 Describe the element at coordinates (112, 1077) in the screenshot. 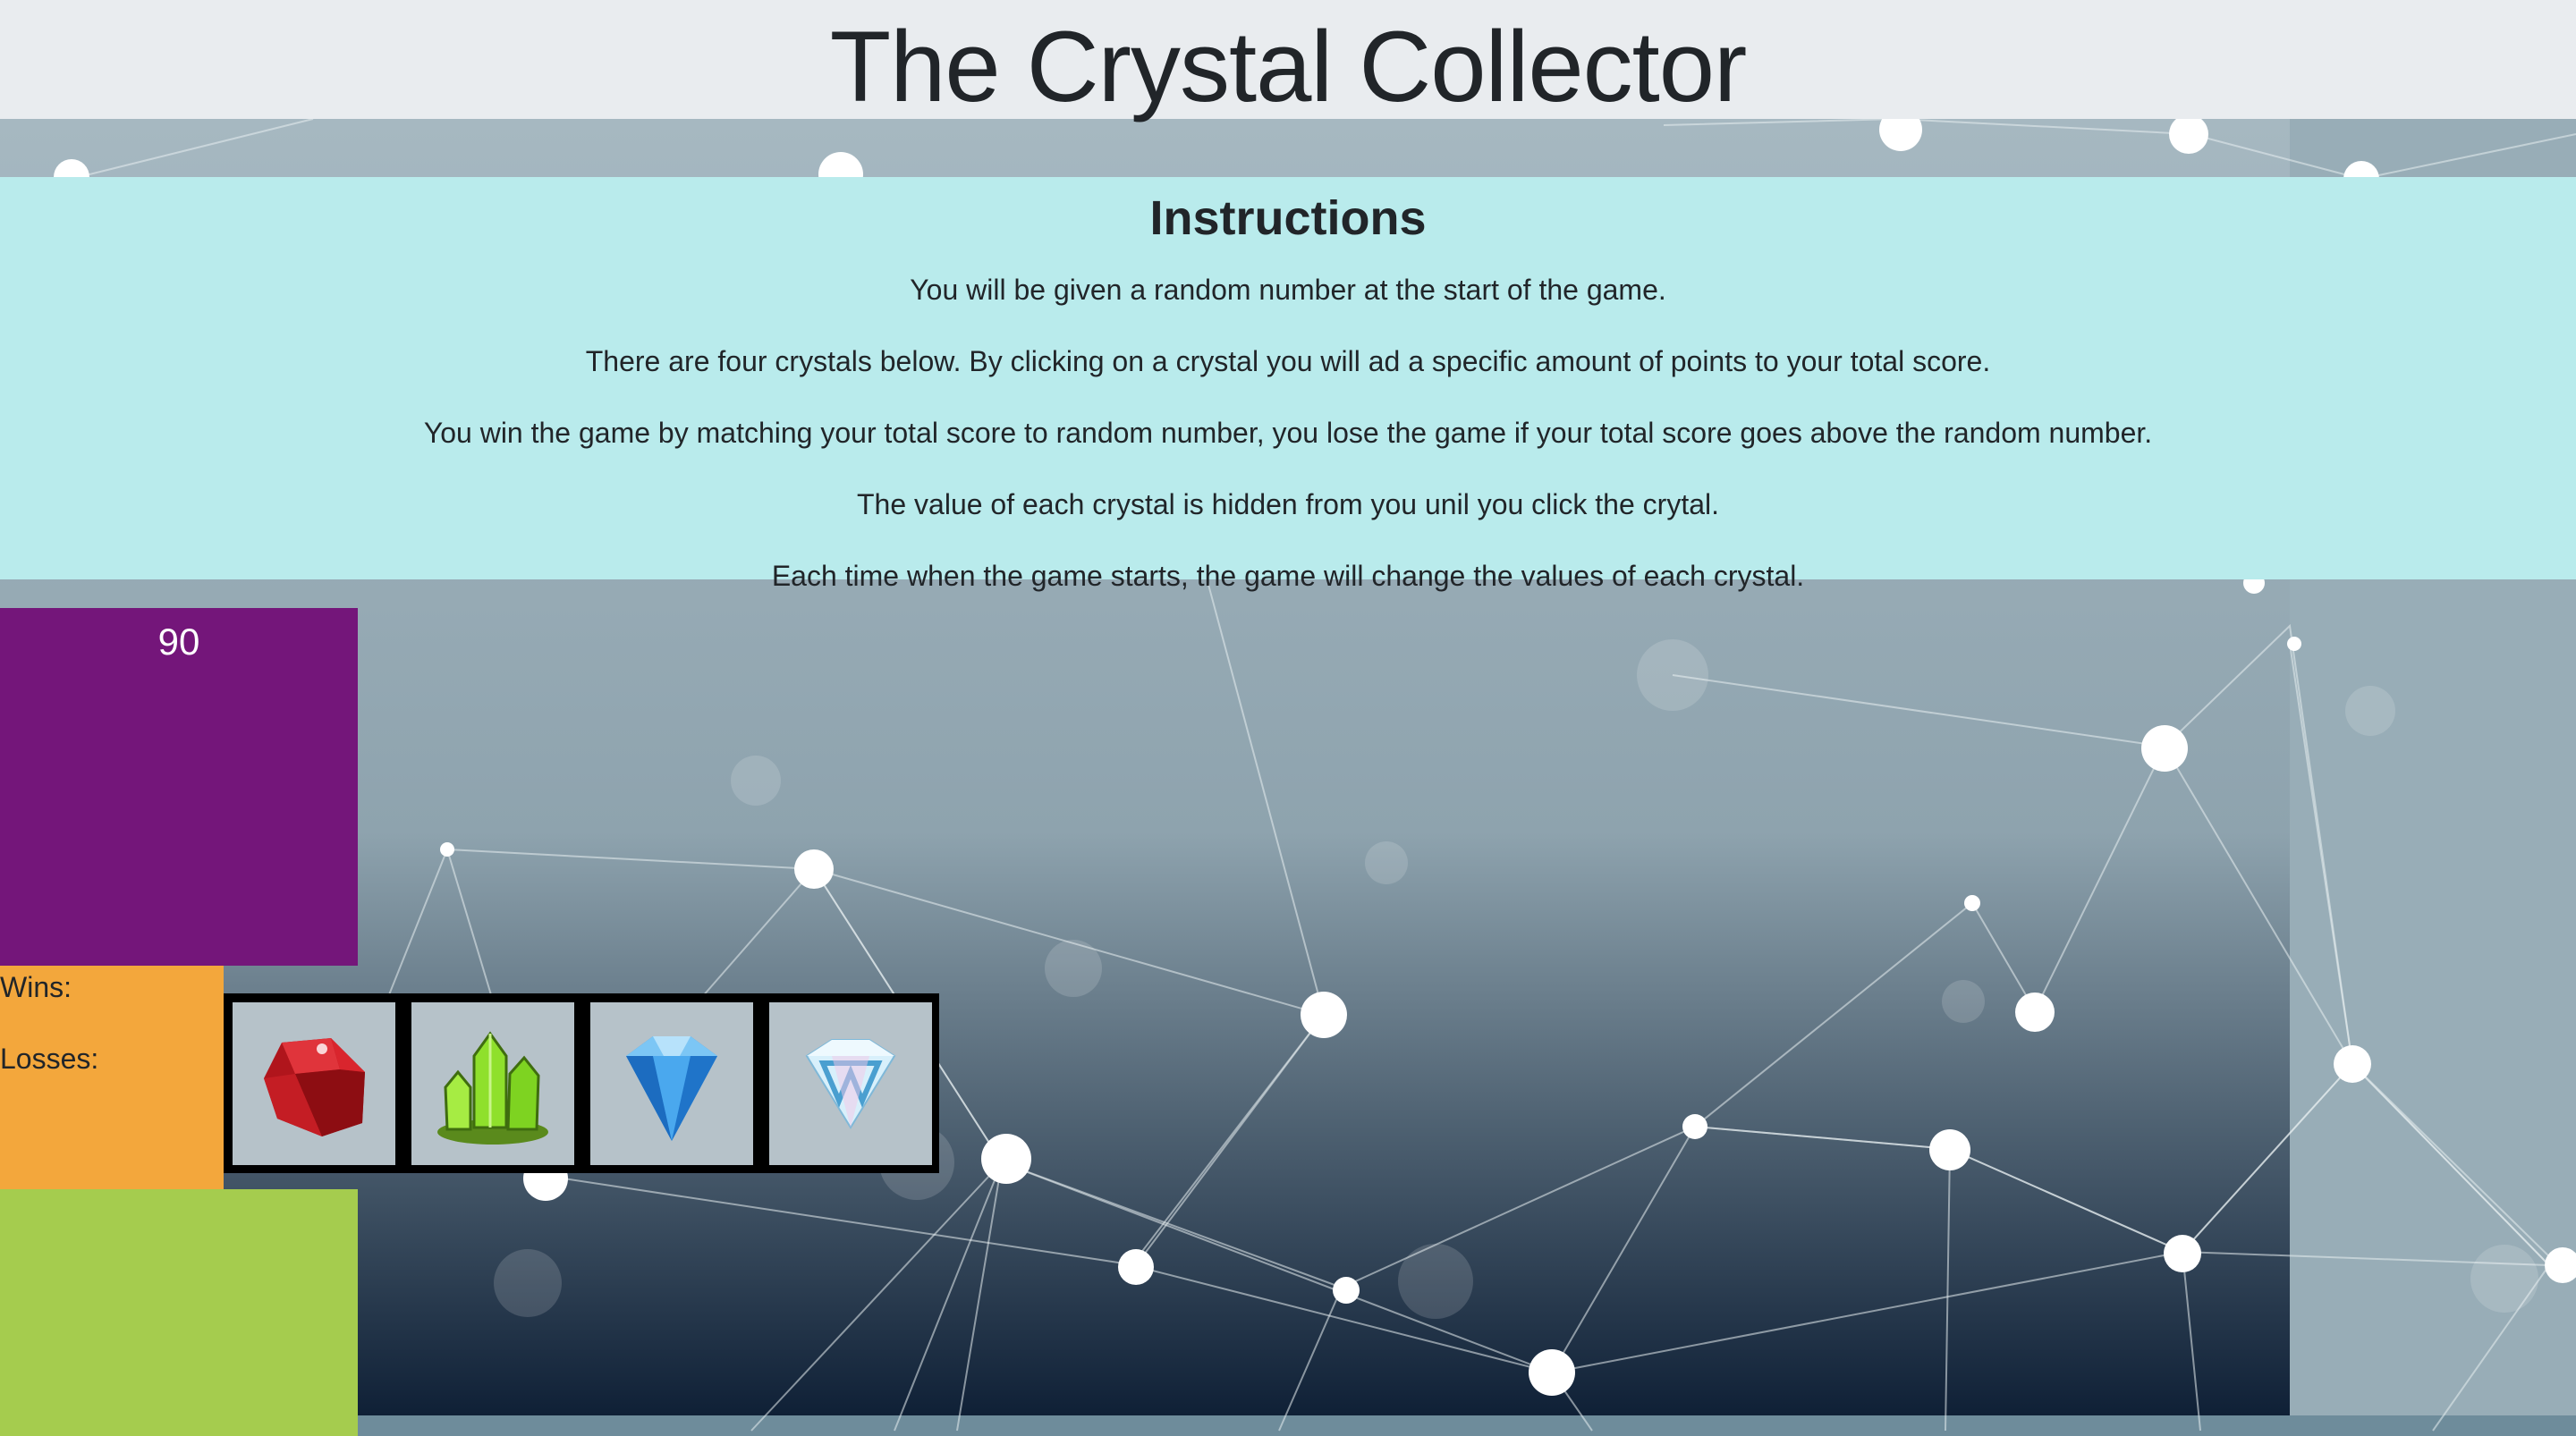

I see `score-box: Wins: Losses:` at that location.